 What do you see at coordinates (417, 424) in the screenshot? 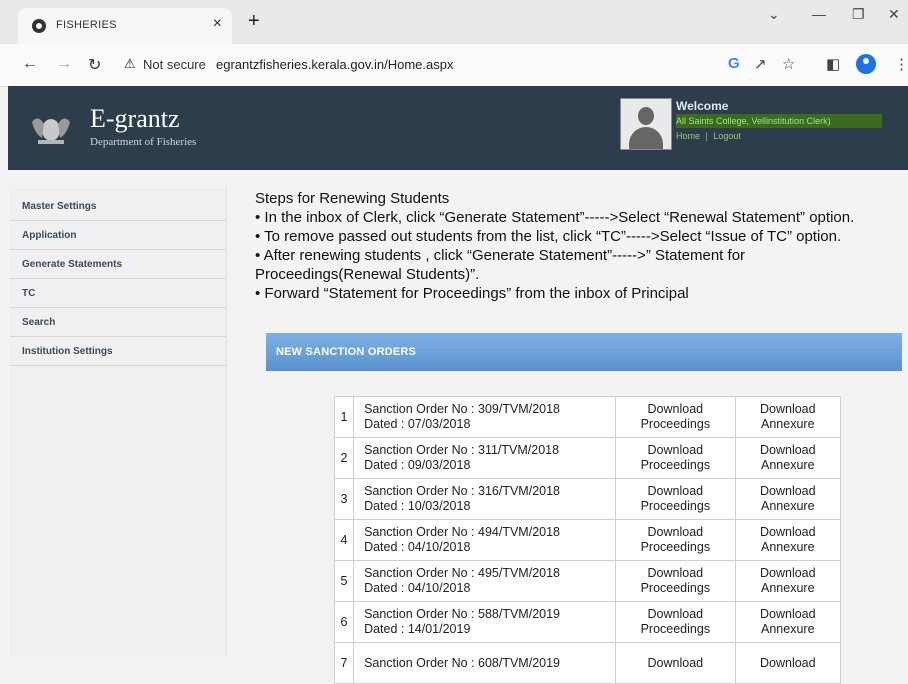
I see `sanction-order-date: Dated : 07/03/2018` at bounding box center [417, 424].